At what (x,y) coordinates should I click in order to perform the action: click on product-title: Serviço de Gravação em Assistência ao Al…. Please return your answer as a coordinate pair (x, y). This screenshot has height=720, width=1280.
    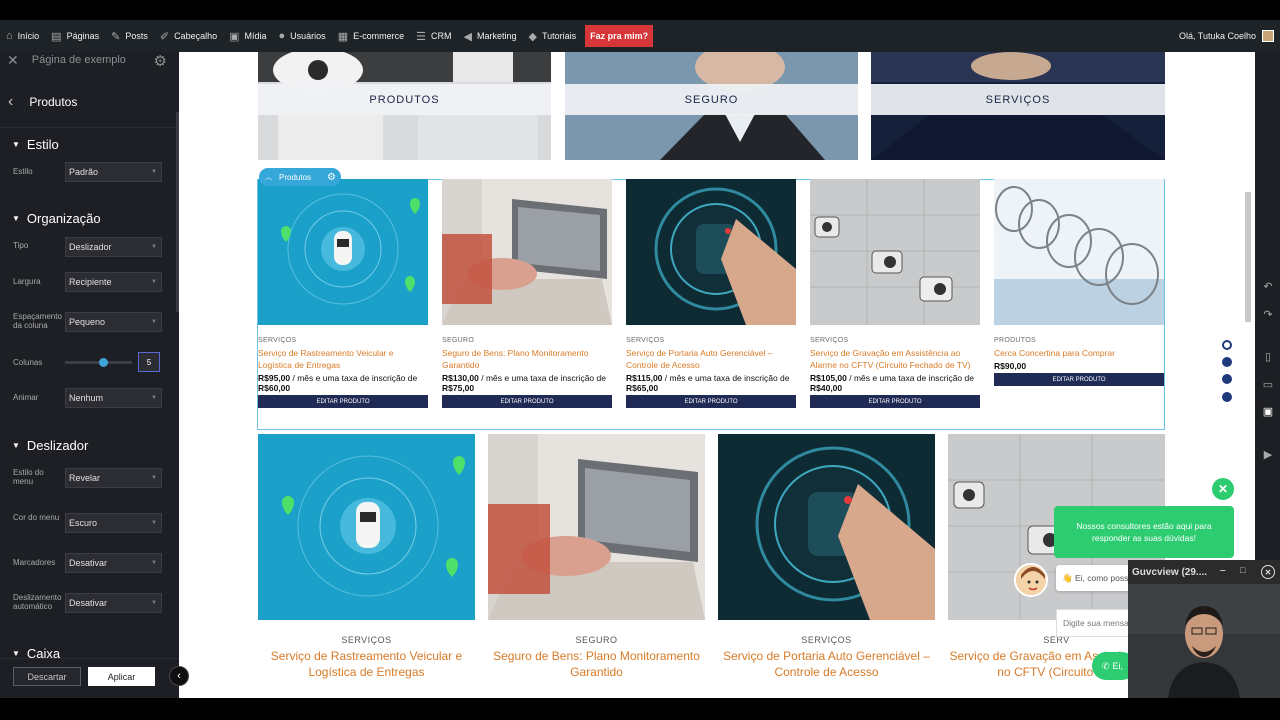
    Looking at the image, I should click on (895, 359).